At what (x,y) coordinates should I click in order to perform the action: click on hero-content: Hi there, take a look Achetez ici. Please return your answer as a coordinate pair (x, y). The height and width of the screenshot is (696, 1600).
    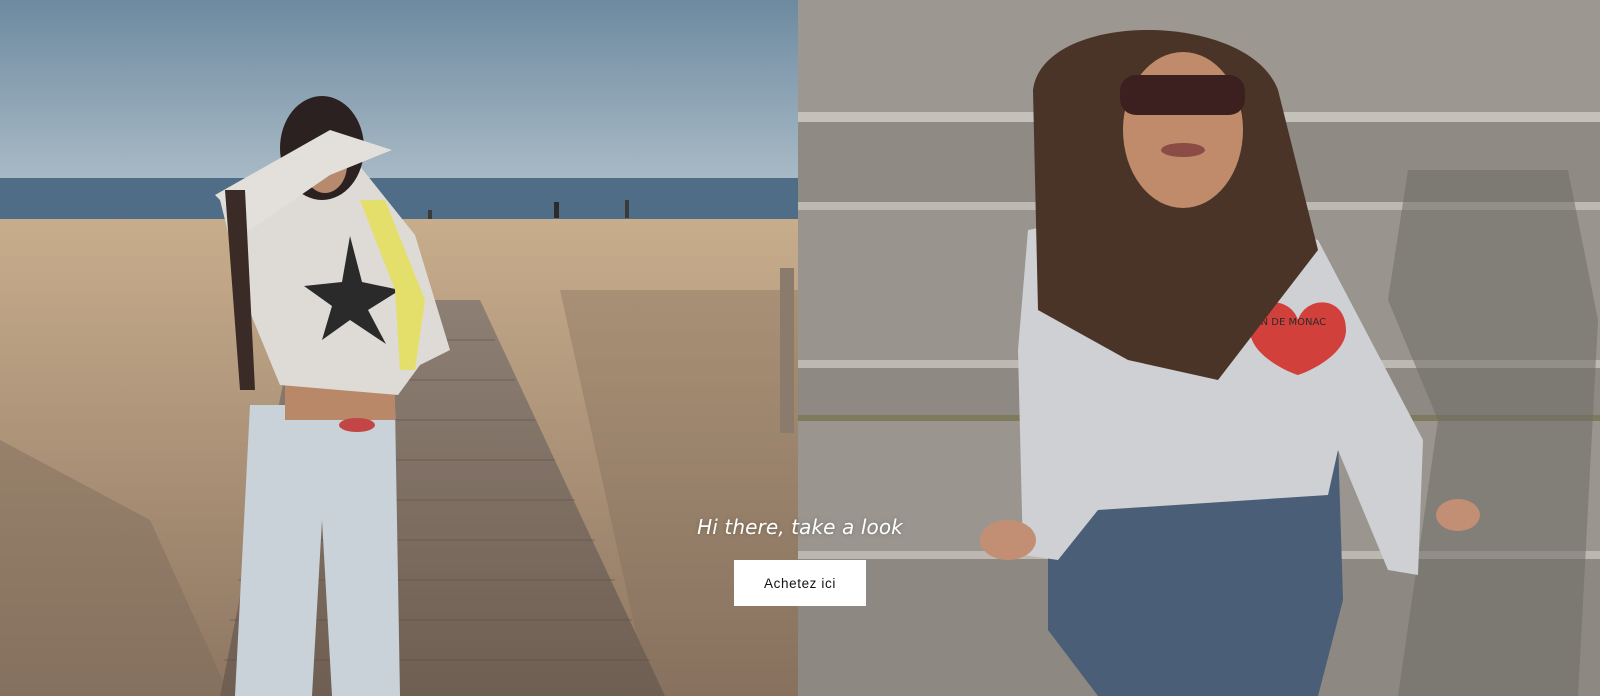
    Looking at the image, I should click on (800, 560).